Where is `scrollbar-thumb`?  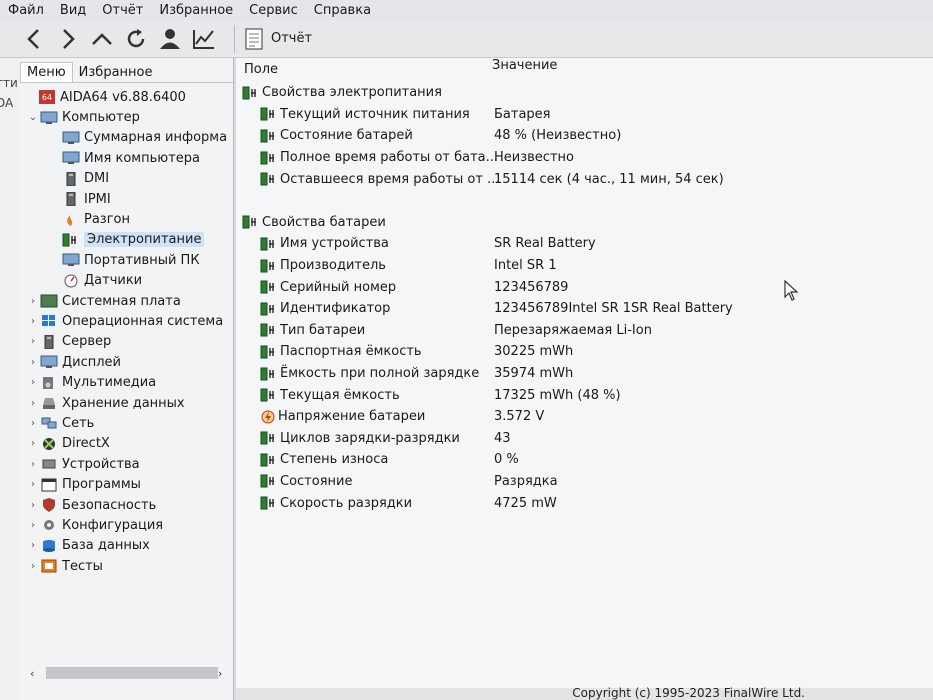
scrollbar-thumb is located at coordinates (132, 673).